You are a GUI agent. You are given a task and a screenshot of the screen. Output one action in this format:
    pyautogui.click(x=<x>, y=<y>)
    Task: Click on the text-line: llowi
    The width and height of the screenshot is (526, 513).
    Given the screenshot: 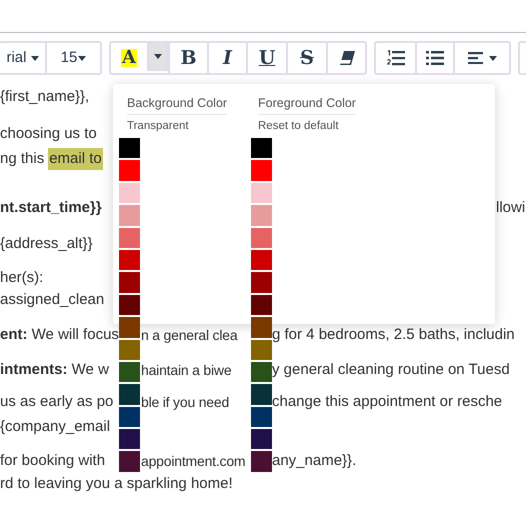 What is the action you would take?
    pyautogui.click(x=511, y=207)
    